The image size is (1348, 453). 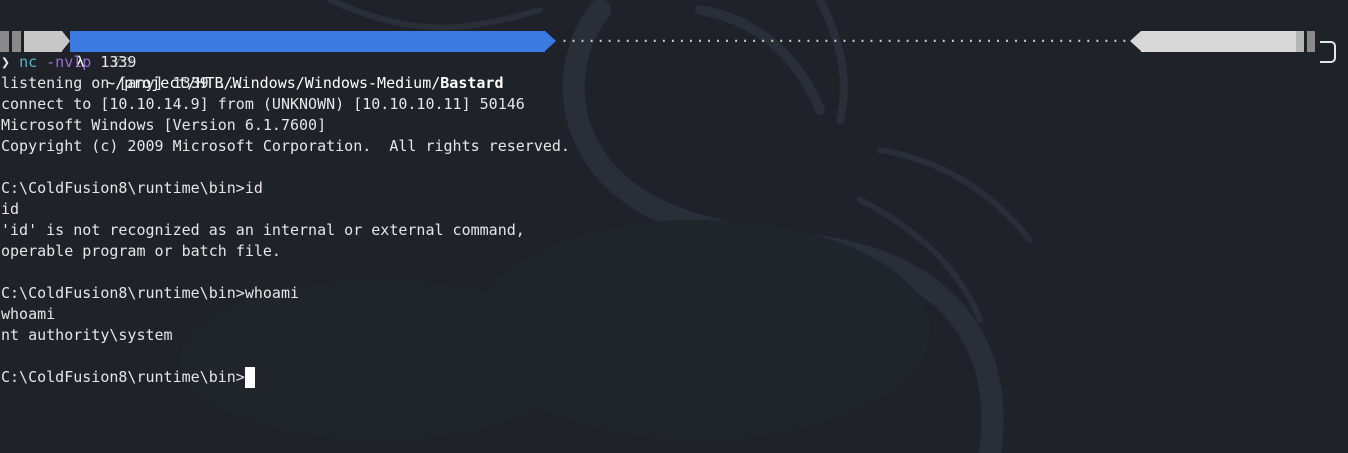 What do you see at coordinates (1194, 62) in the screenshot?
I see `time-prefix: at` at bounding box center [1194, 62].